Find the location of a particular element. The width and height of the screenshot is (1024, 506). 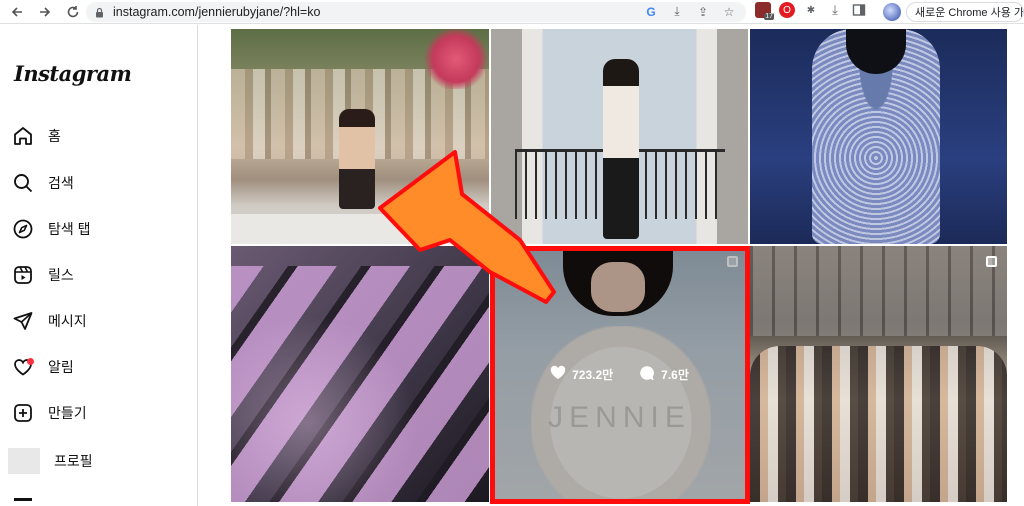

multi-post-icon is located at coordinates (991, 261).